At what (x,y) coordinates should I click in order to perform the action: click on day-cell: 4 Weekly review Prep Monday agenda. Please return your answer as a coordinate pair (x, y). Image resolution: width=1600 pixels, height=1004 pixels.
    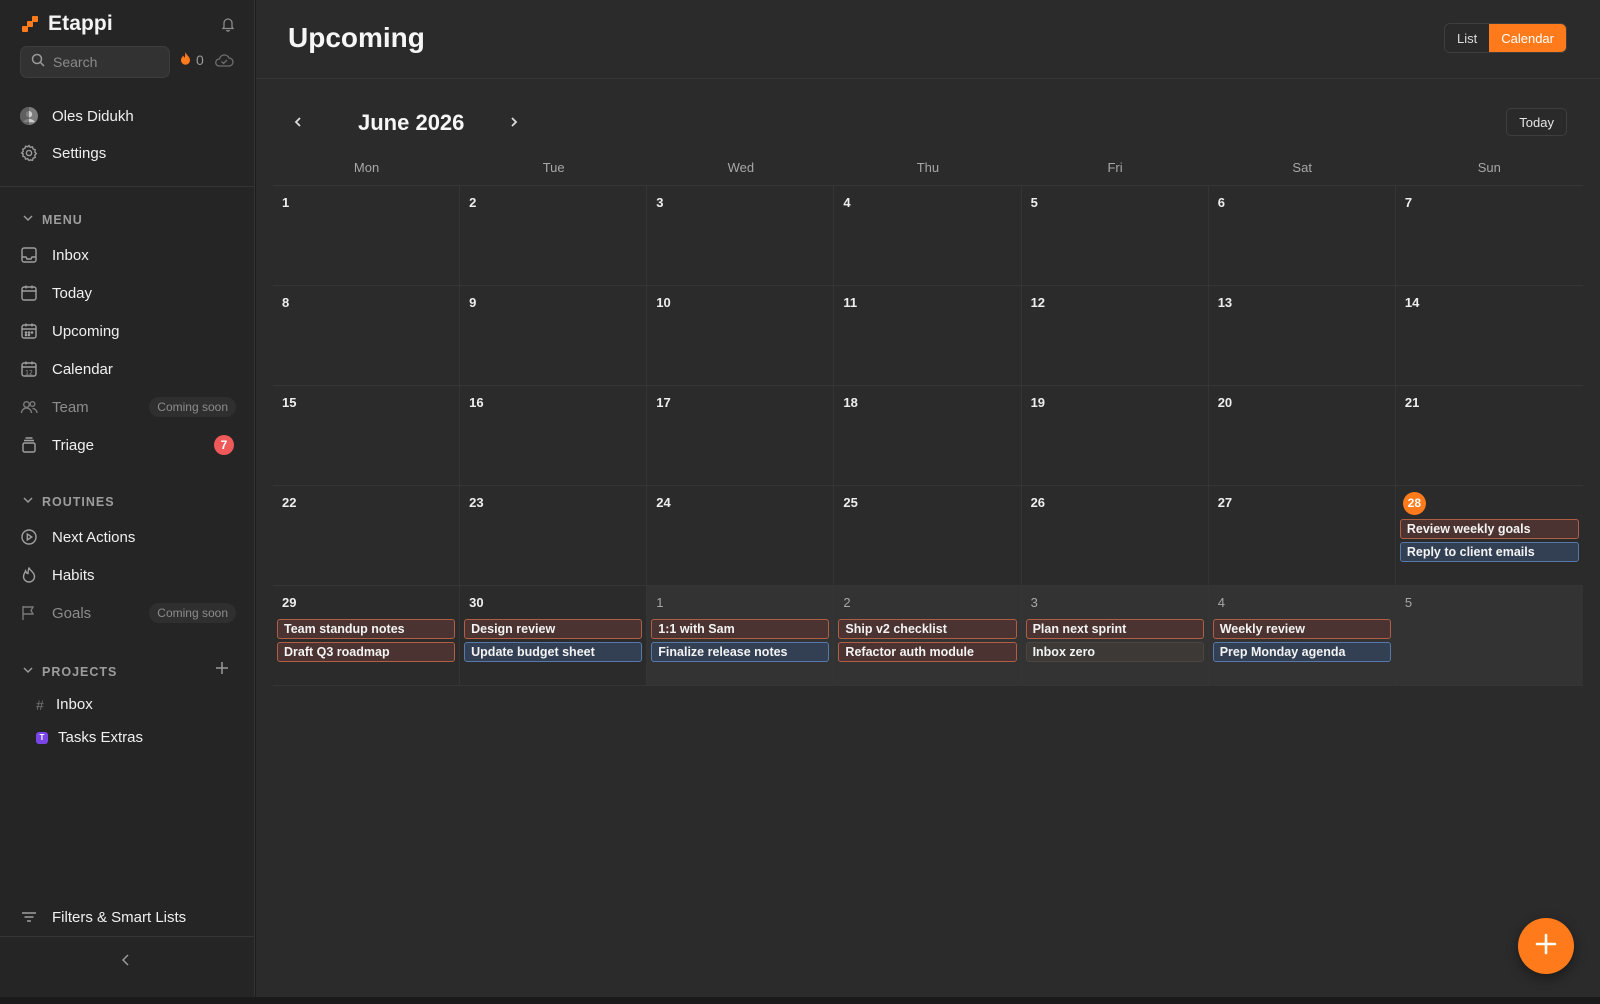
    Looking at the image, I should click on (1302, 636).